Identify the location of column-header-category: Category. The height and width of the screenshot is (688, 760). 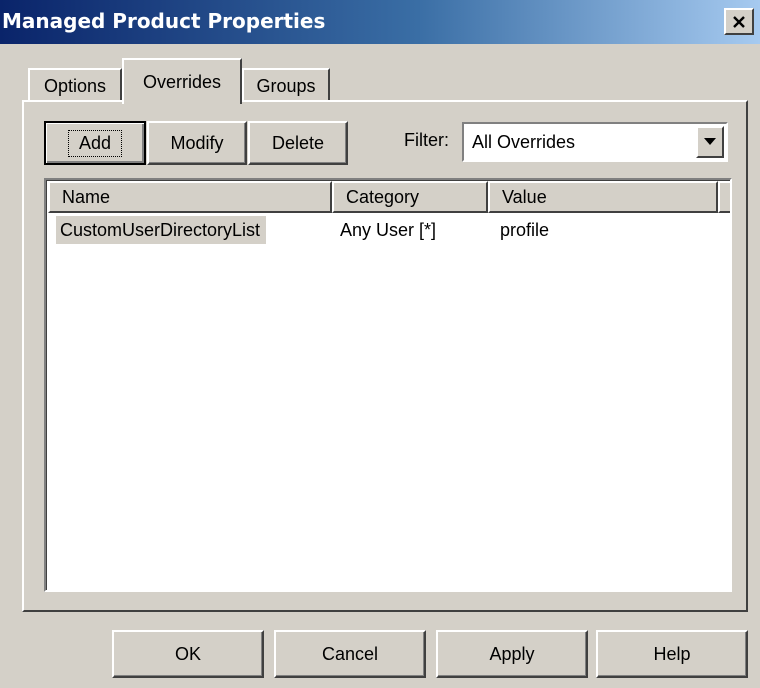
(410, 197).